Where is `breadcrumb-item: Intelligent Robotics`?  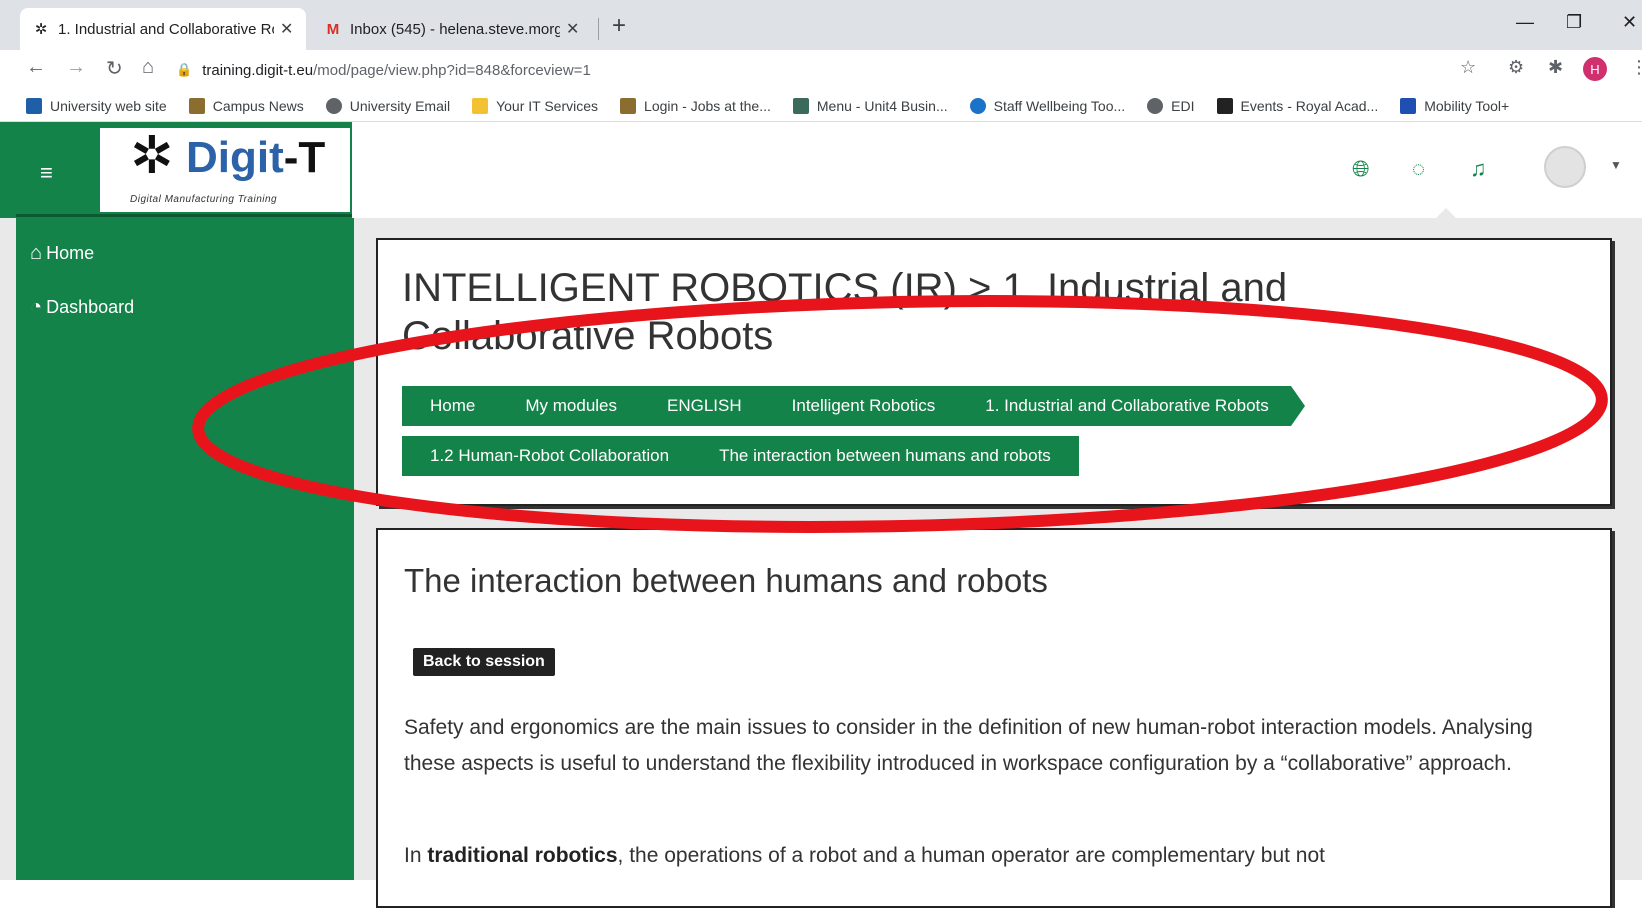 breadcrumb-item: Intelligent Robotics is located at coordinates (867, 406).